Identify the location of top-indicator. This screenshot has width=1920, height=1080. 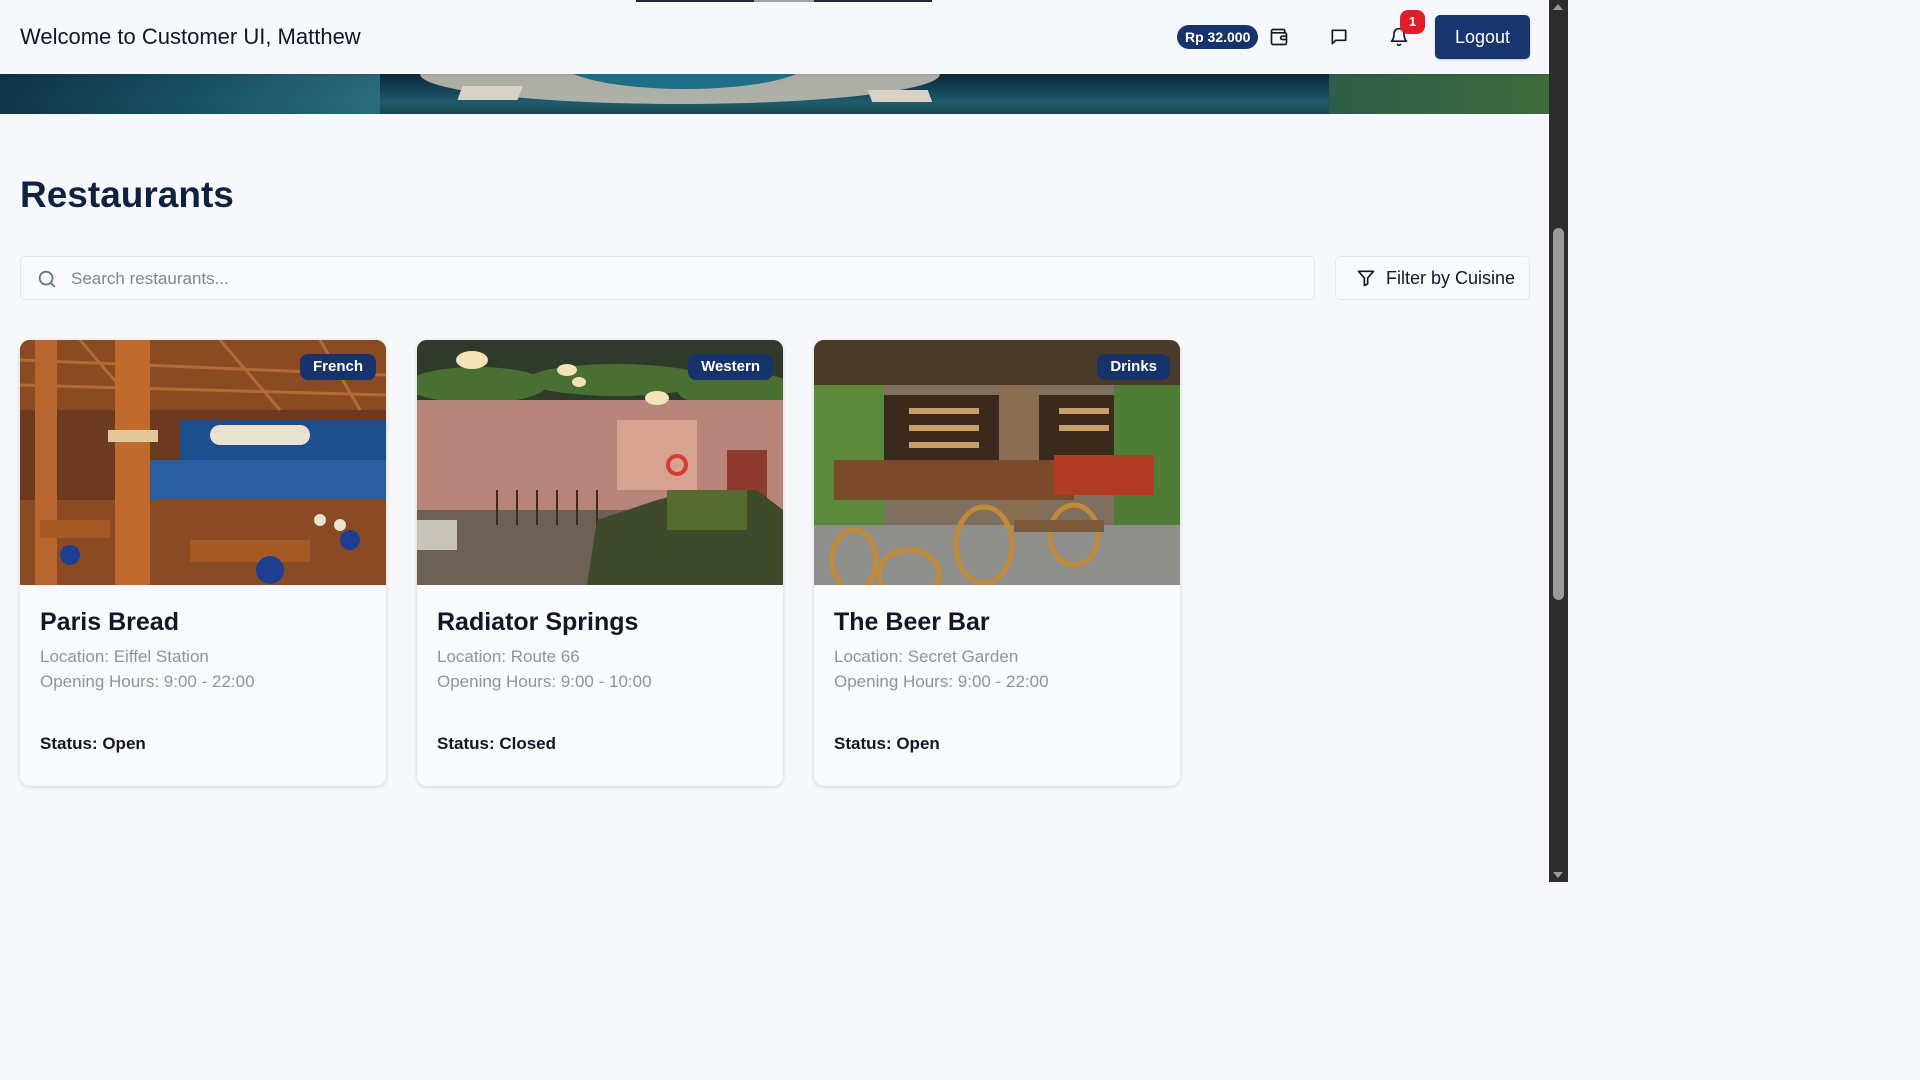
(784, 1).